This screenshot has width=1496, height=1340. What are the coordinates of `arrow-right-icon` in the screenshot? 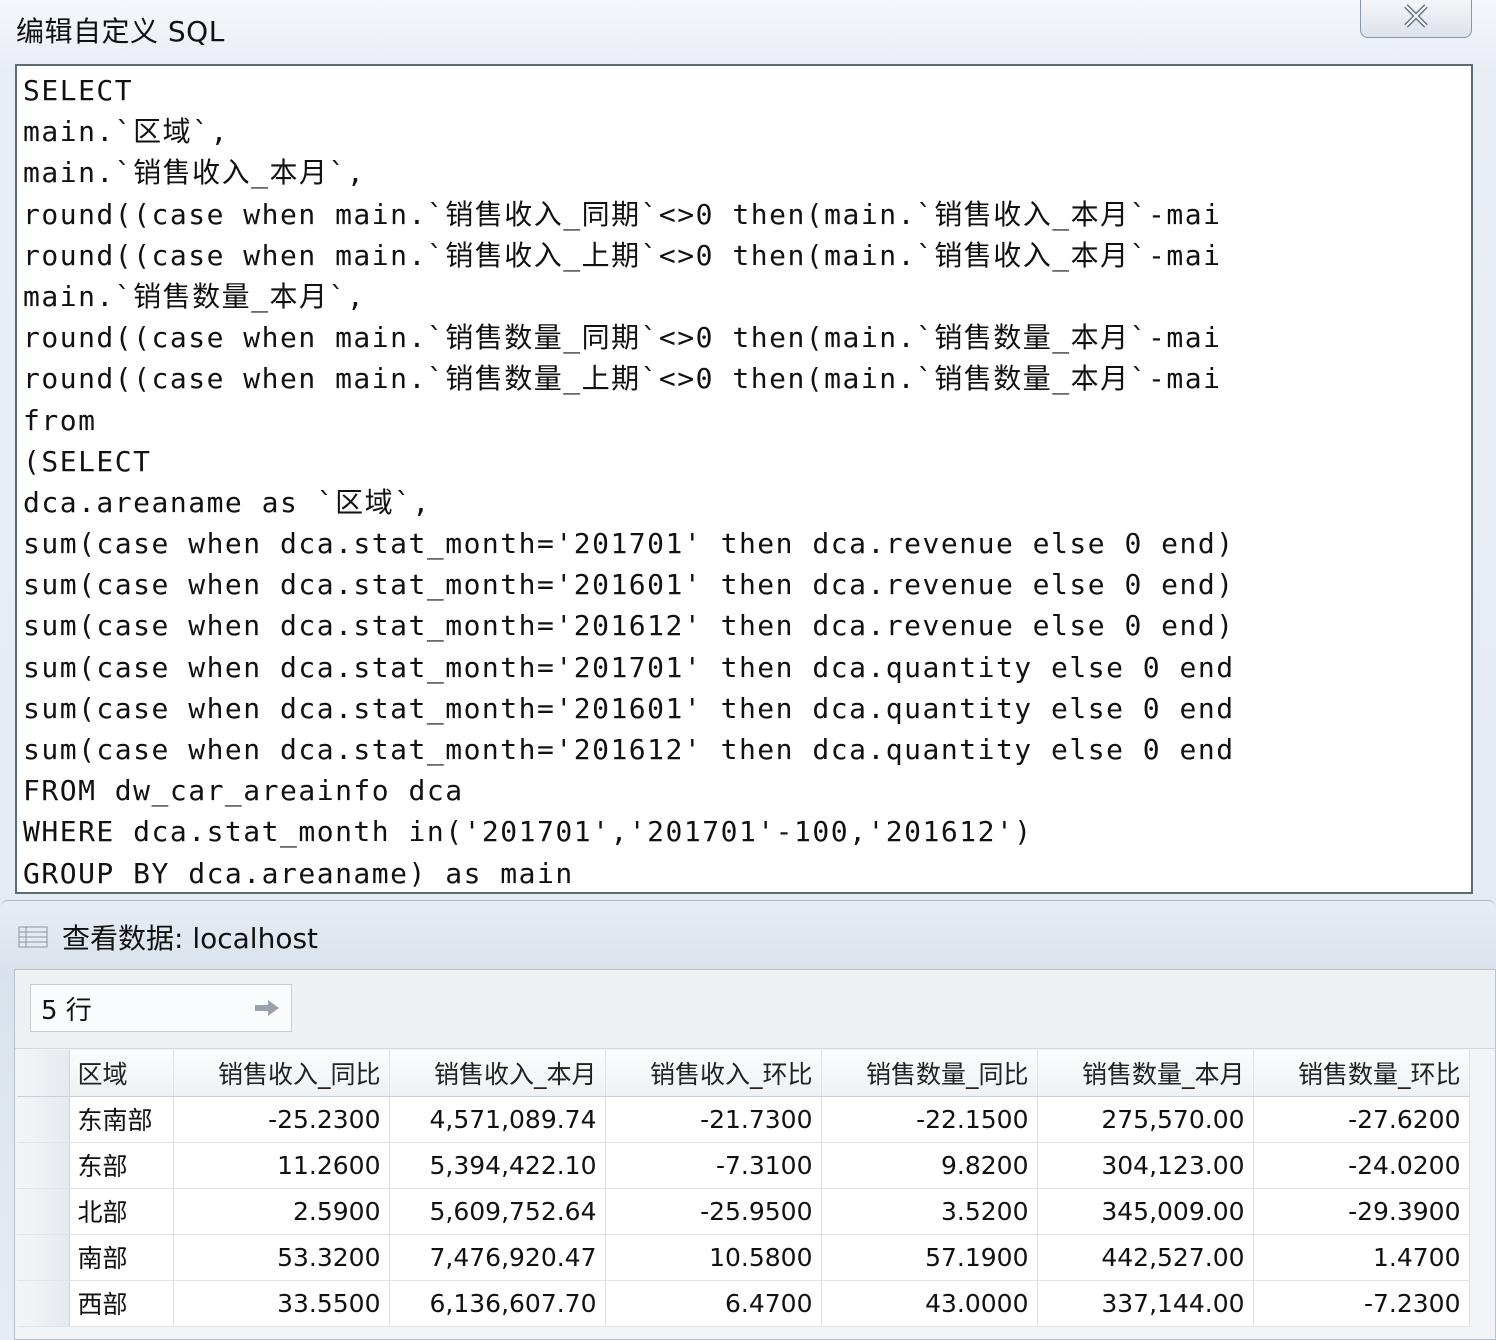 It's located at (267, 1008).